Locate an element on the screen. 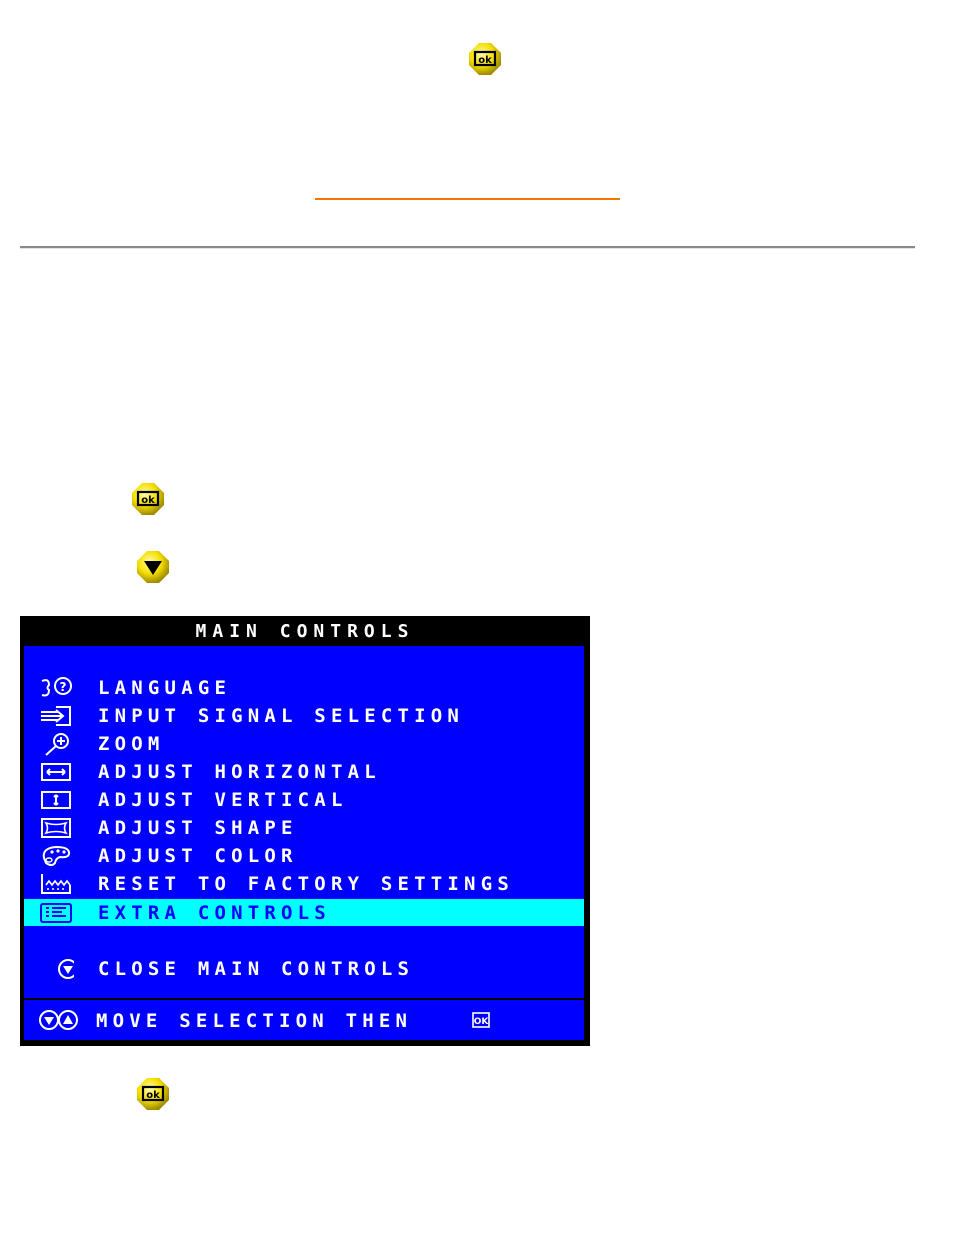 The image size is (954, 1235). shape-icon is located at coordinates (56, 828).